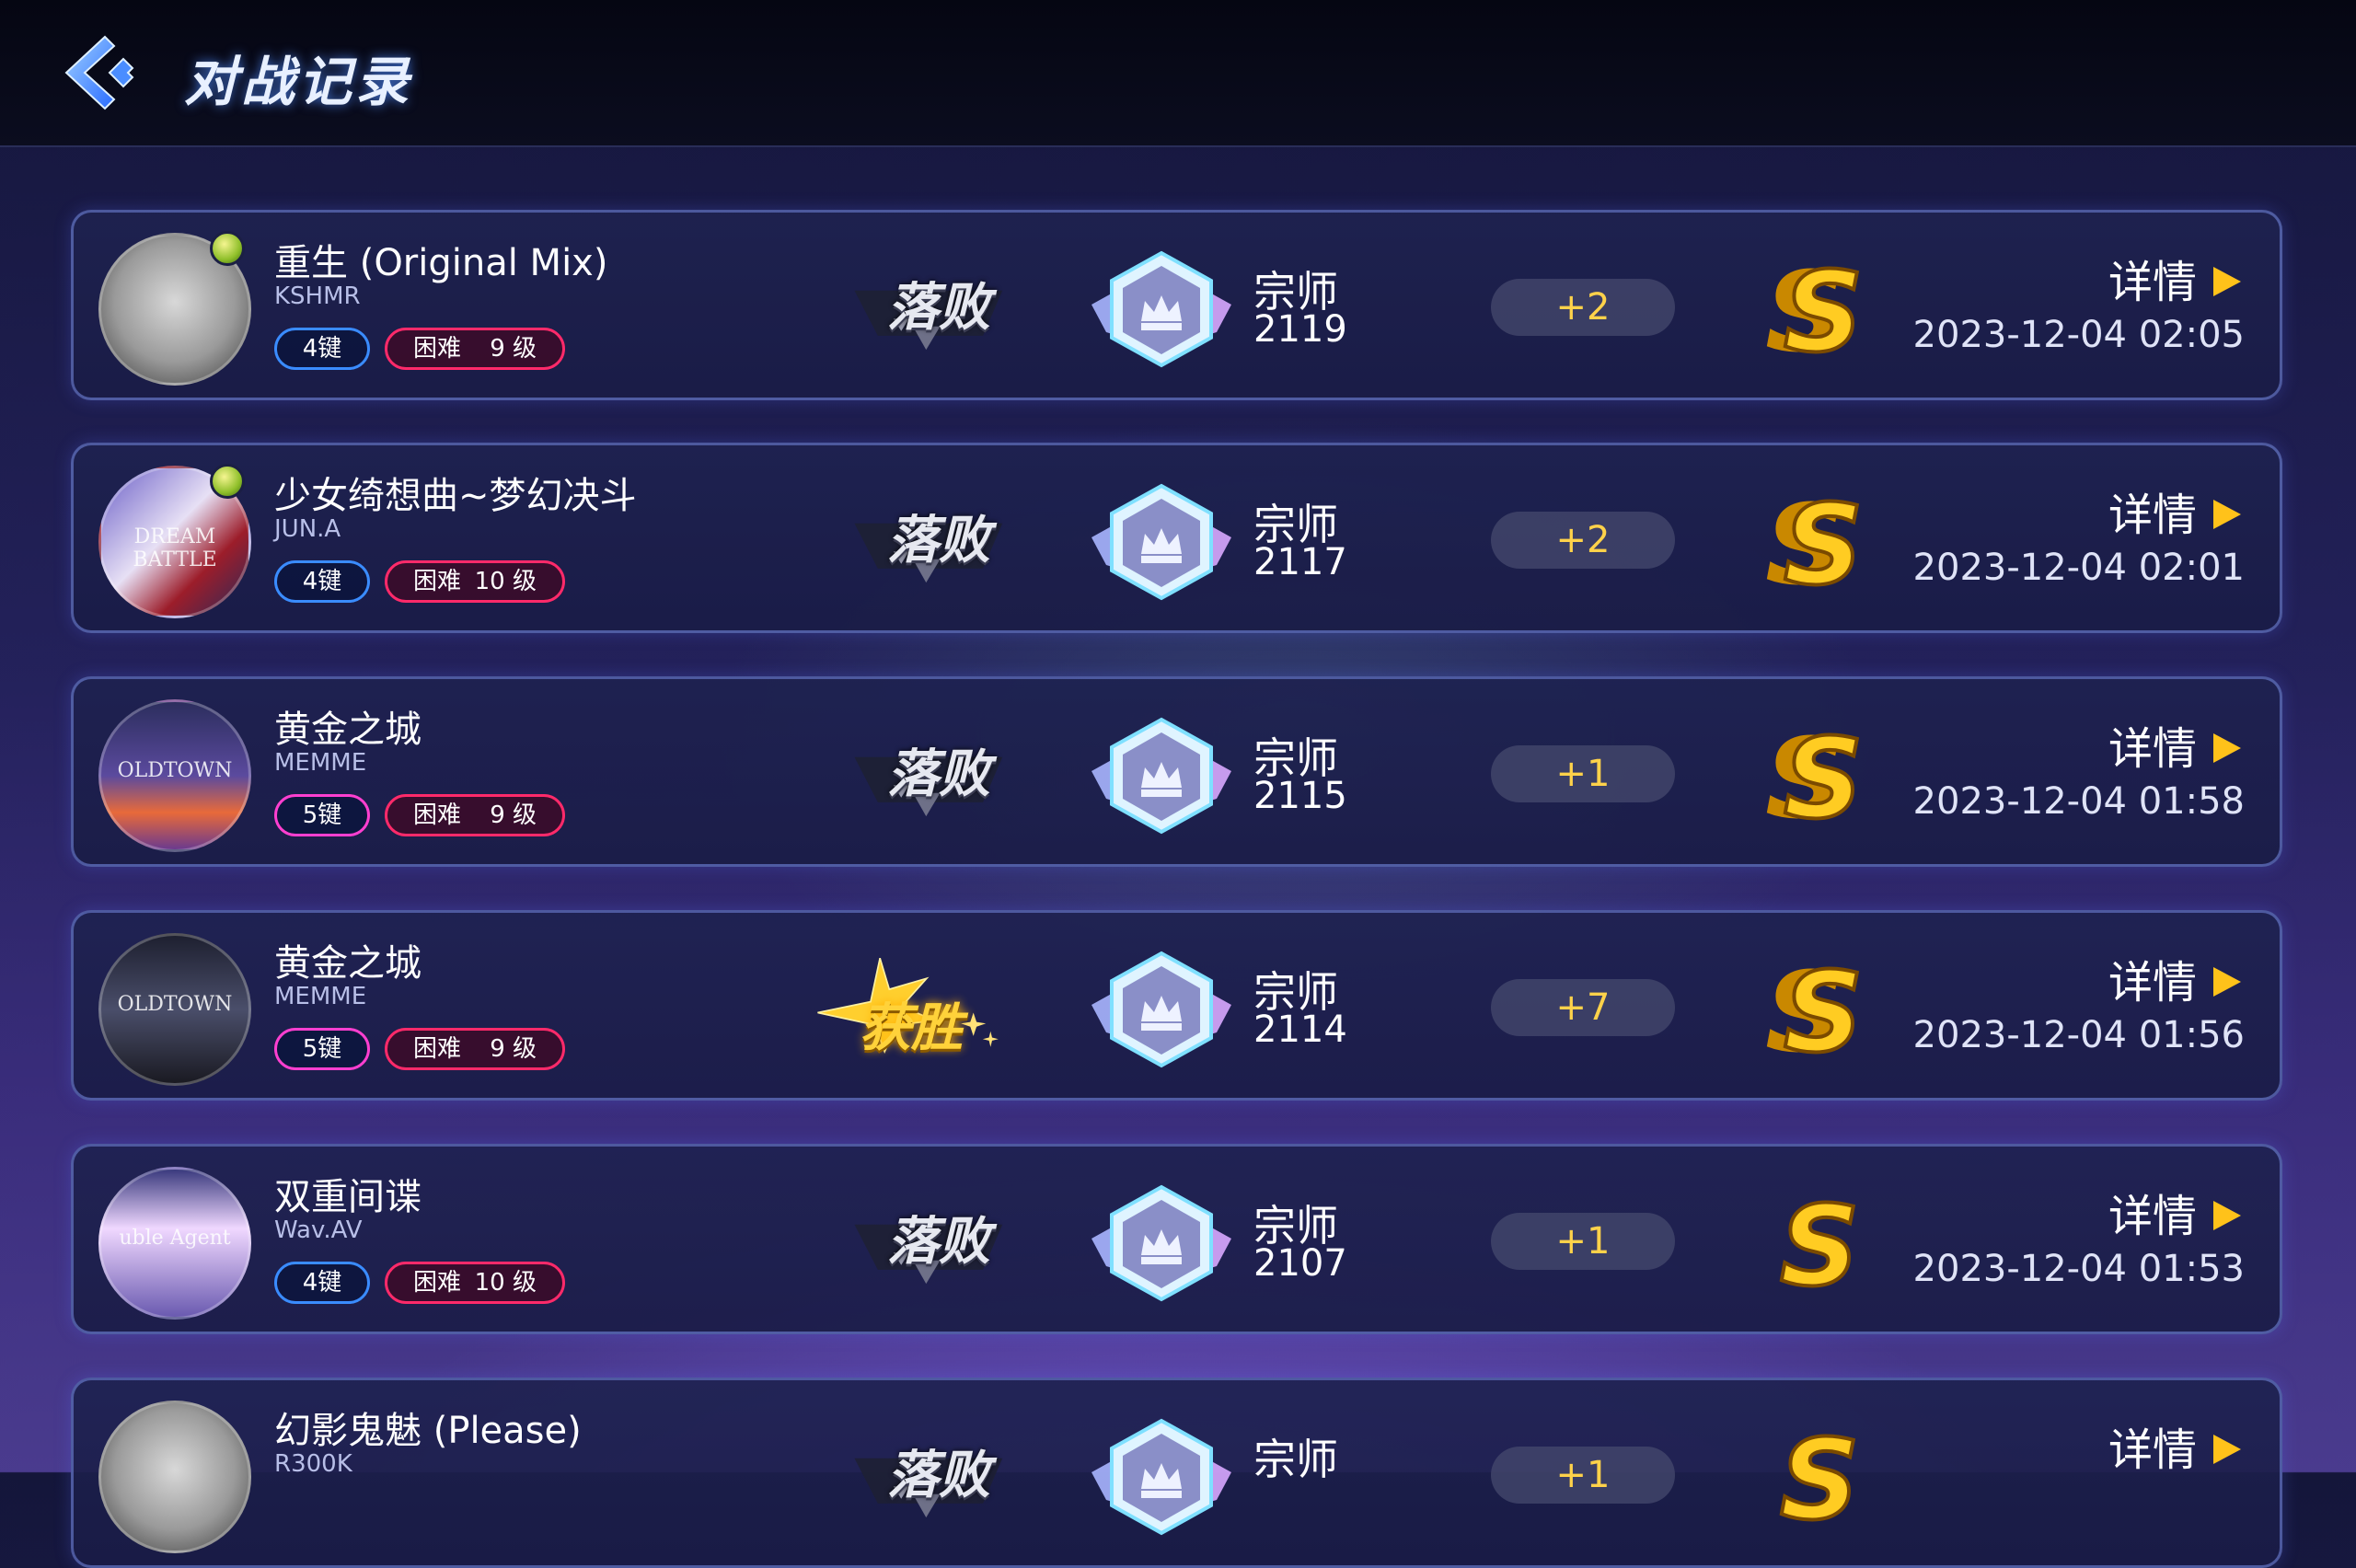  Describe the element at coordinates (227, 248) in the screenshot. I see `full-combo-medal-icon` at that location.